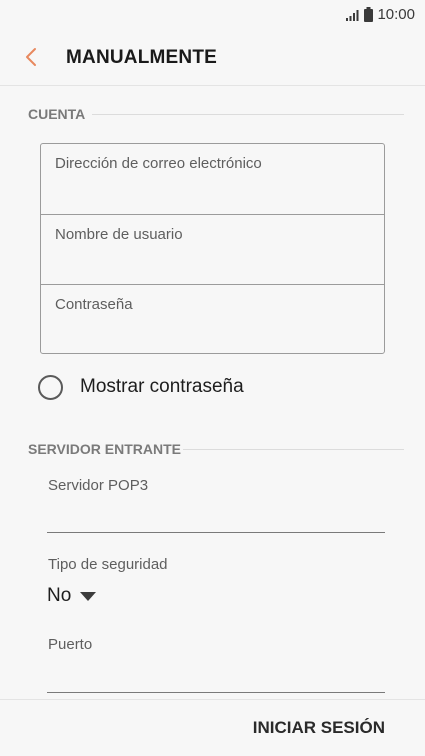 This screenshot has height=756, width=425. What do you see at coordinates (352, 15) in the screenshot?
I see `signal-icon` at bounding box center [352, 15].